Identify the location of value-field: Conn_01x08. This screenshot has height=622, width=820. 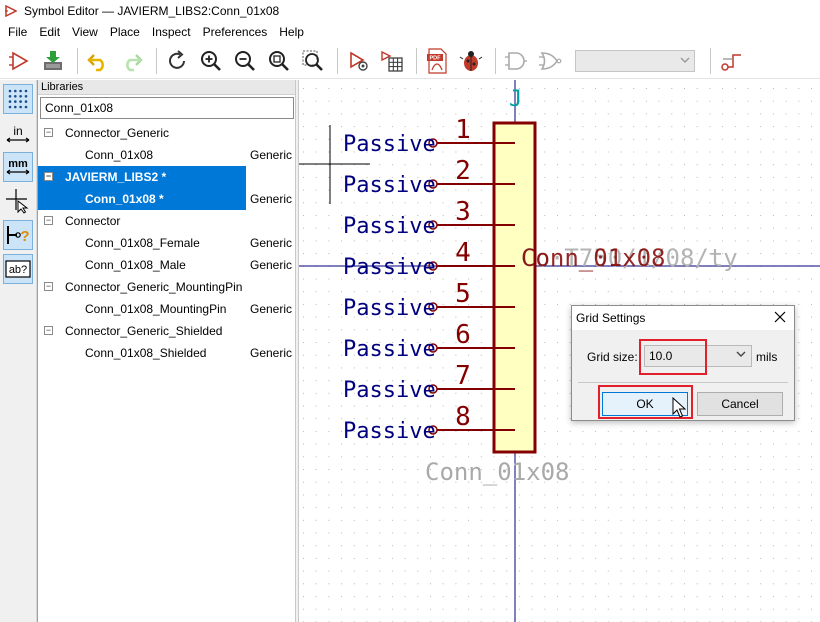
(497, 472).